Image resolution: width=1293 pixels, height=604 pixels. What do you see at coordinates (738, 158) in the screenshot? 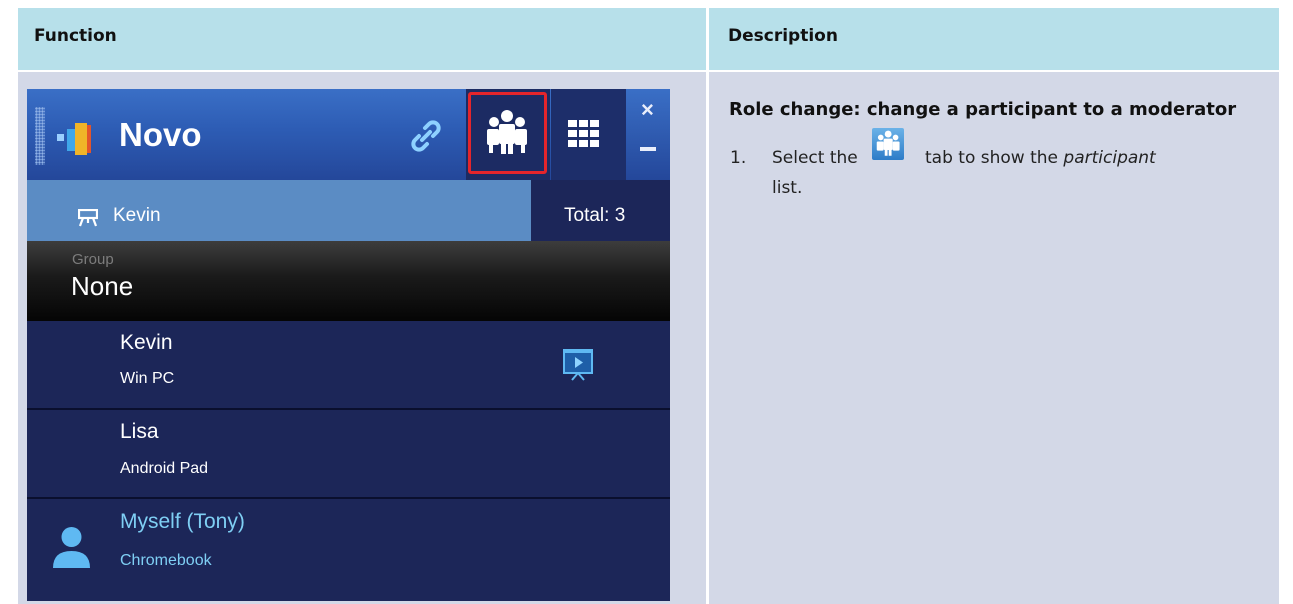
I see `step-number: 1.` at bounding box center [738, 158].